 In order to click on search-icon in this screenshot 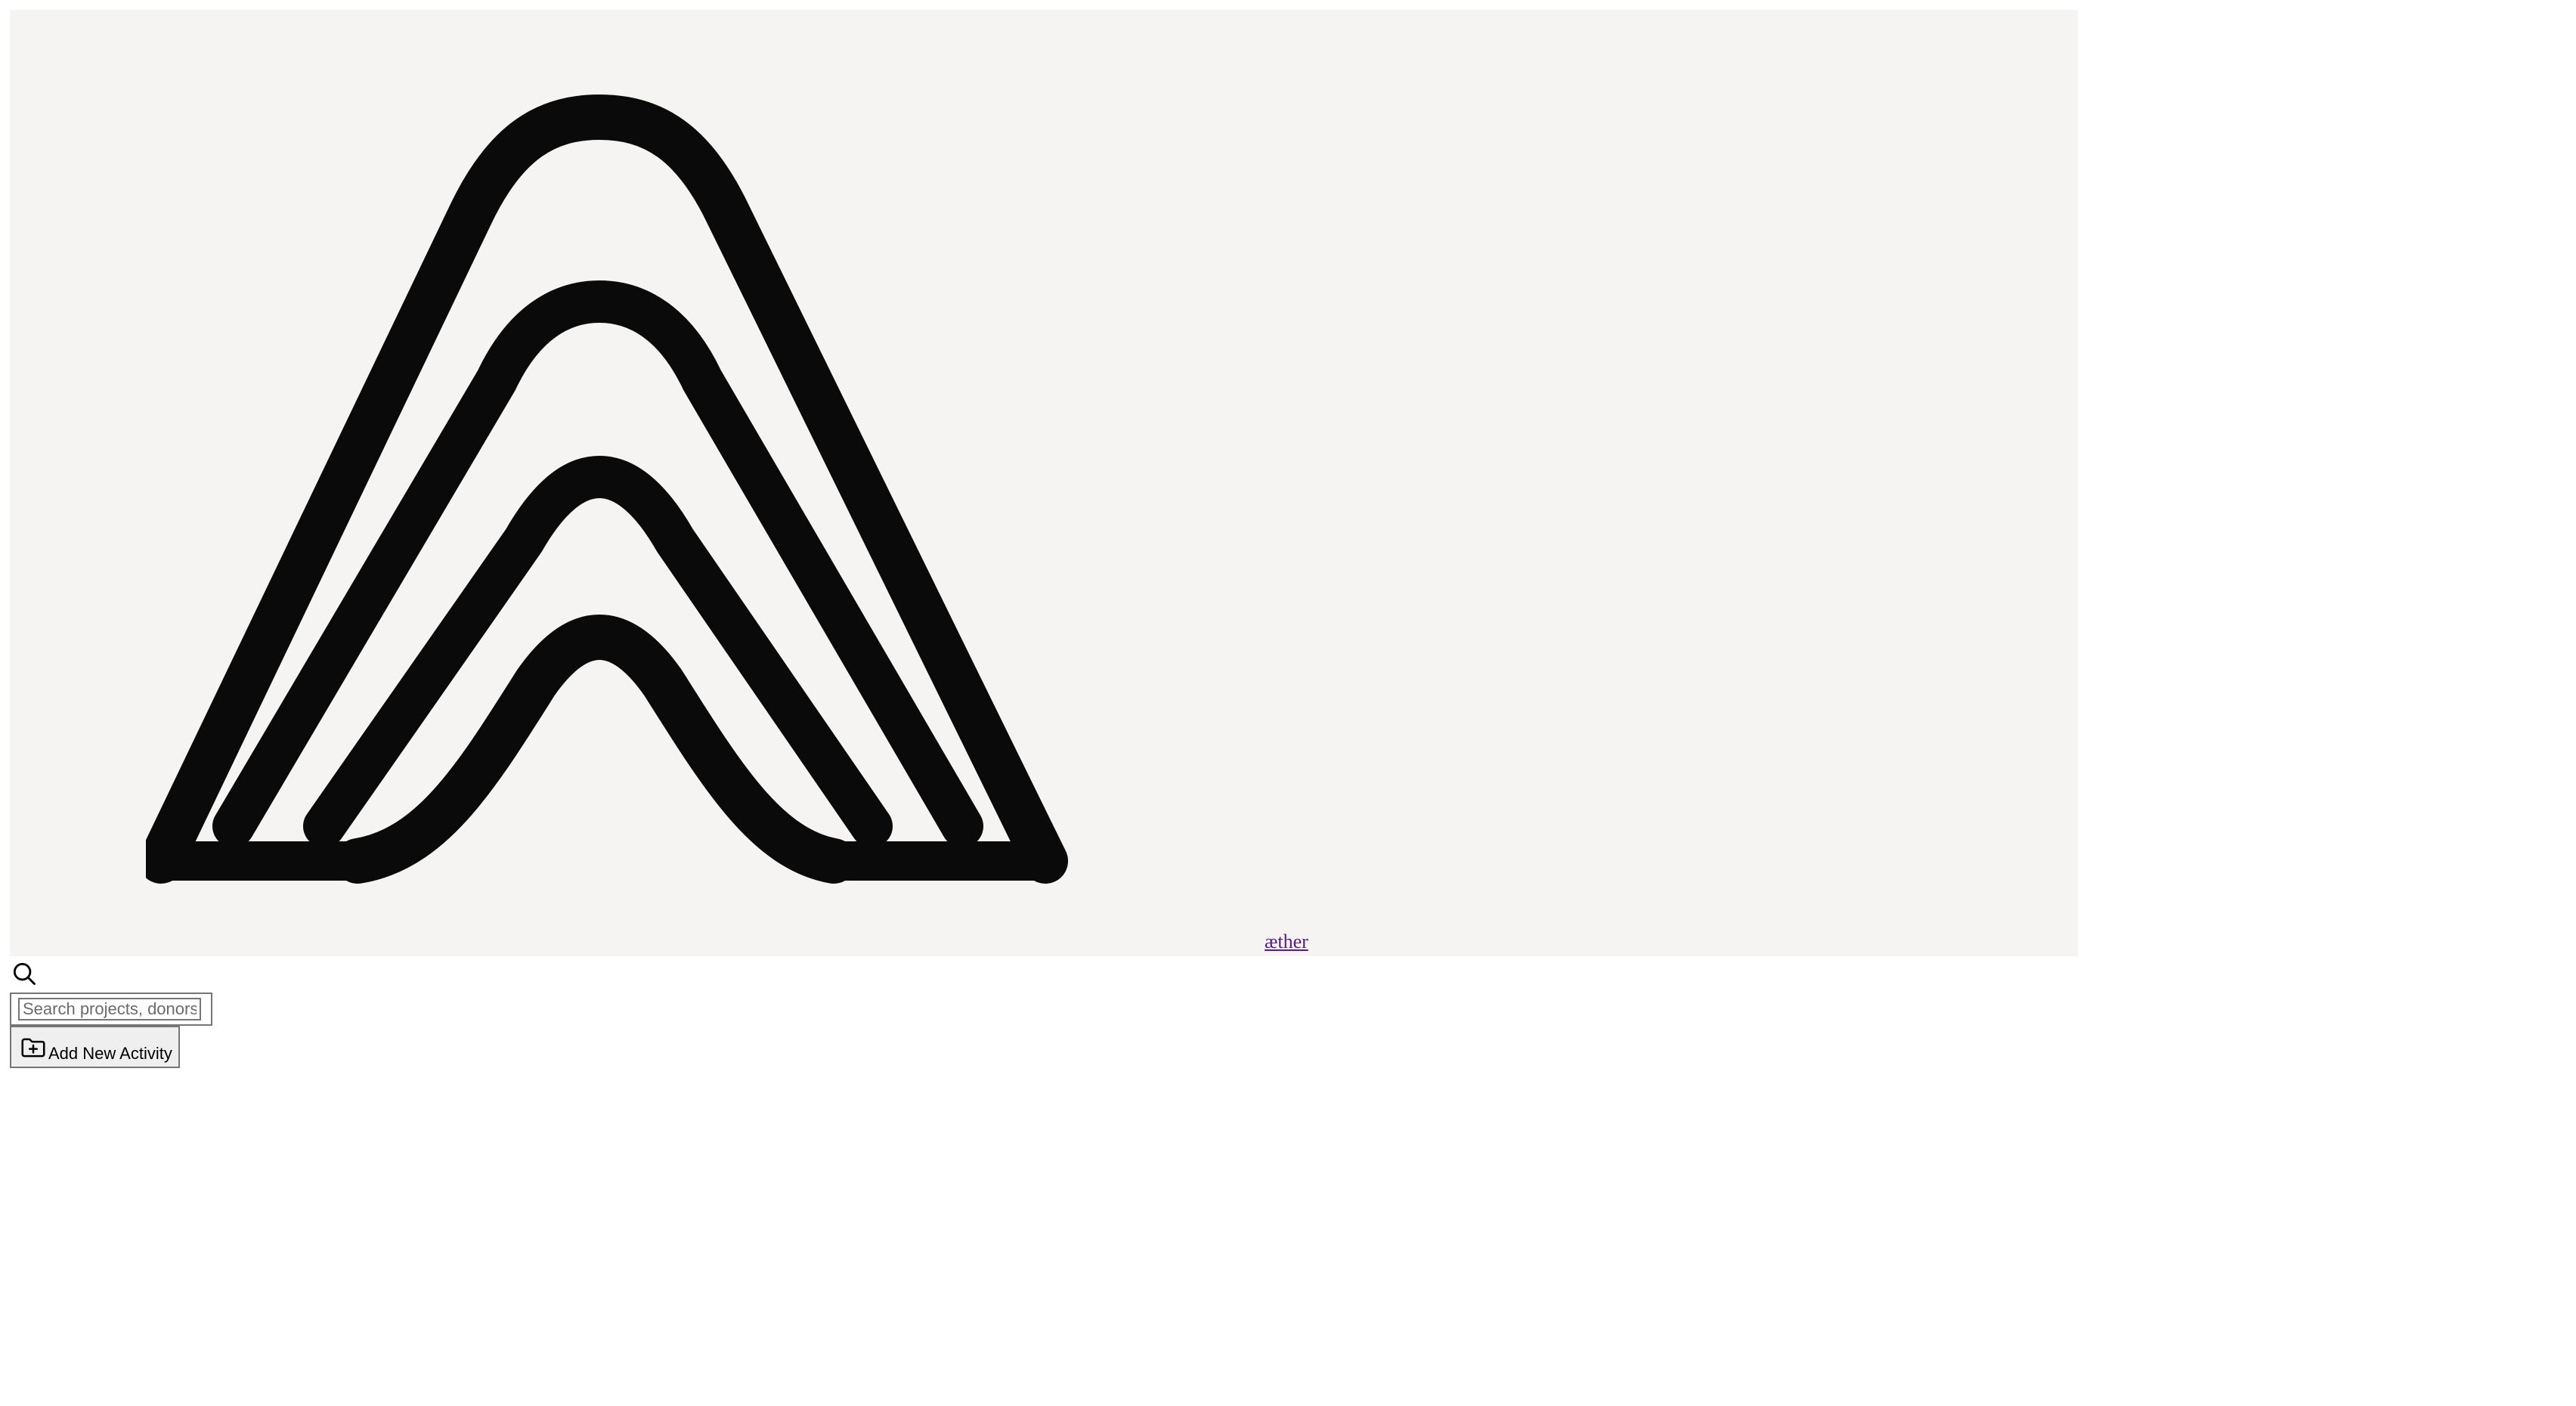, I will do `click(24, 973)`.